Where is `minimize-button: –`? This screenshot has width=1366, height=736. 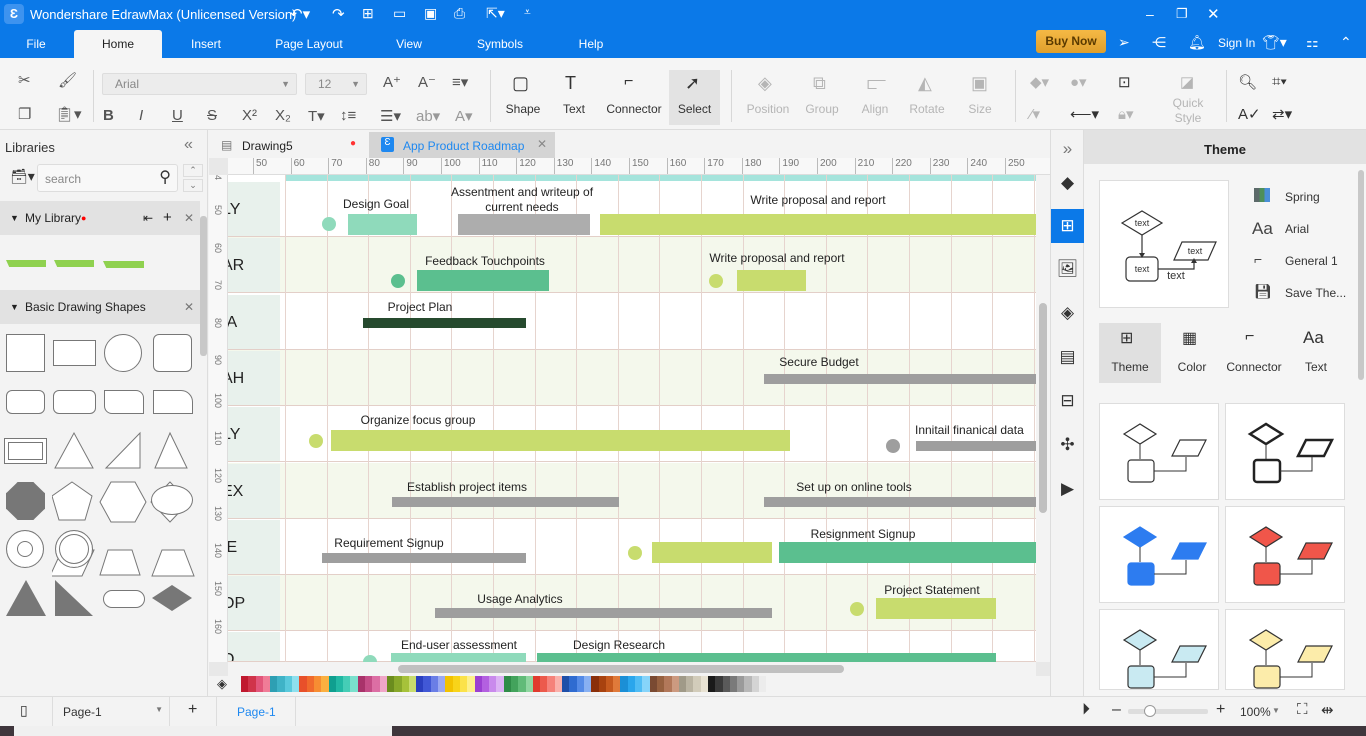
minimize-button: – is located at coordinates (1150, 14).